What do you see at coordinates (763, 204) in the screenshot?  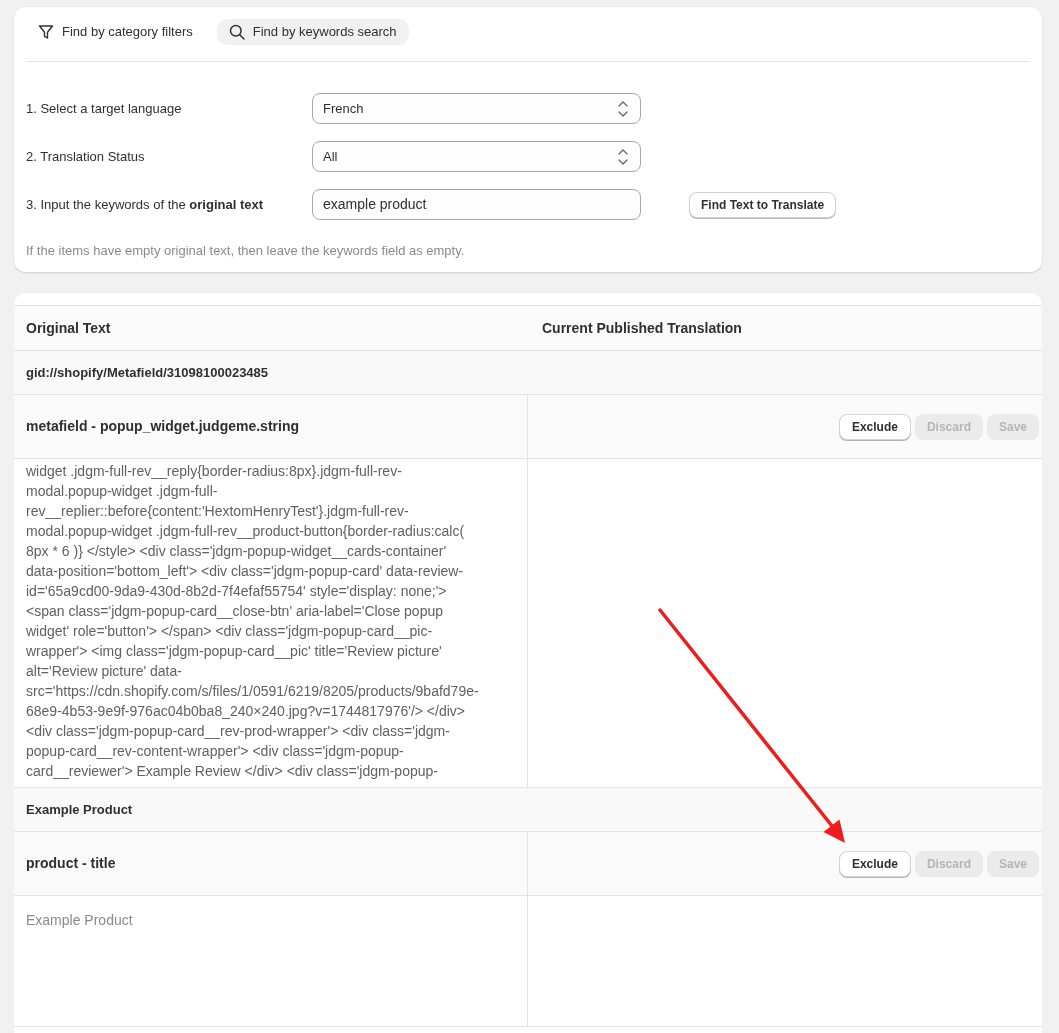 I see `find-text-button: Find Text to Translate` at bounding box center [763, 204].